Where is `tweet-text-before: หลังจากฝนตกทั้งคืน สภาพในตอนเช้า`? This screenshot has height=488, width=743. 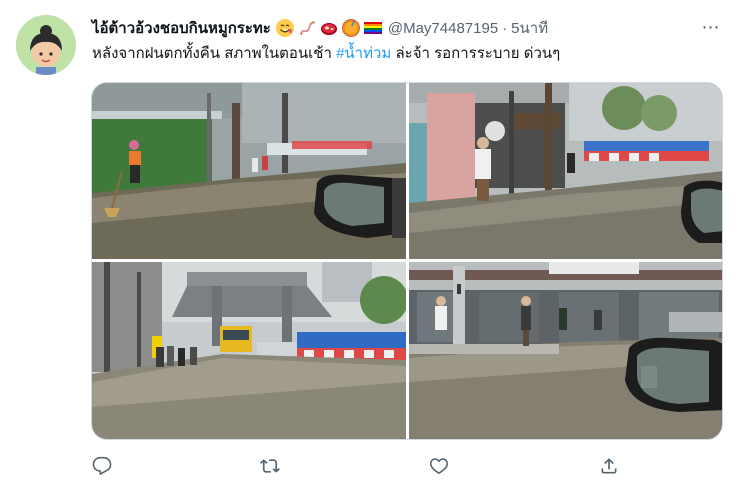
tweet-text-before: หลังจากฝนตกทั้งคืน สภาพในตอนเช้า is located at coordinates (214, 53).